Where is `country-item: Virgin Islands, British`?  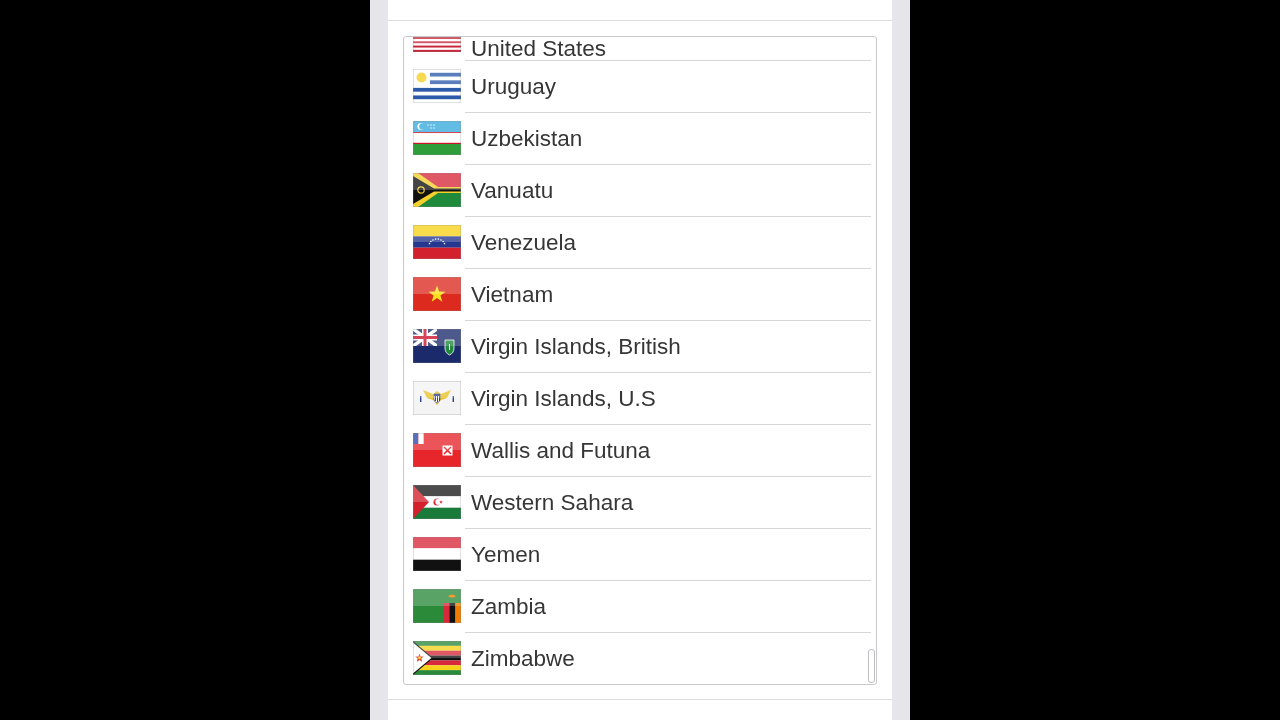 country-item: Virgin Islands, British is located at coordinates (640, 346).